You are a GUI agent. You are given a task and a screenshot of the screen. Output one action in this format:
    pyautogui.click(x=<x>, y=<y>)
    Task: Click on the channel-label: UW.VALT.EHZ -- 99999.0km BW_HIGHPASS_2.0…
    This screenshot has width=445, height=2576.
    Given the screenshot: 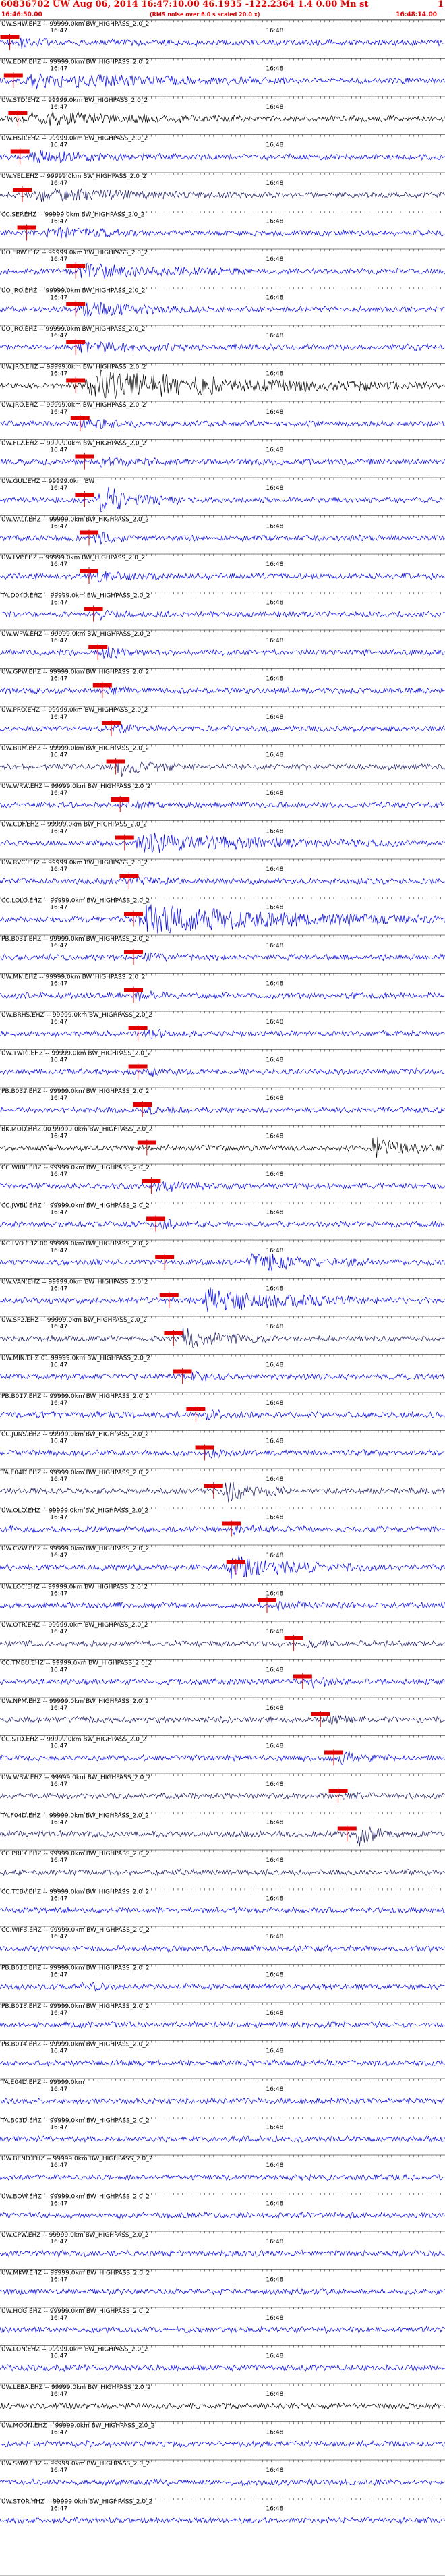 What is the action you would take?
    pyautogui.click(x=75, y=520)
    